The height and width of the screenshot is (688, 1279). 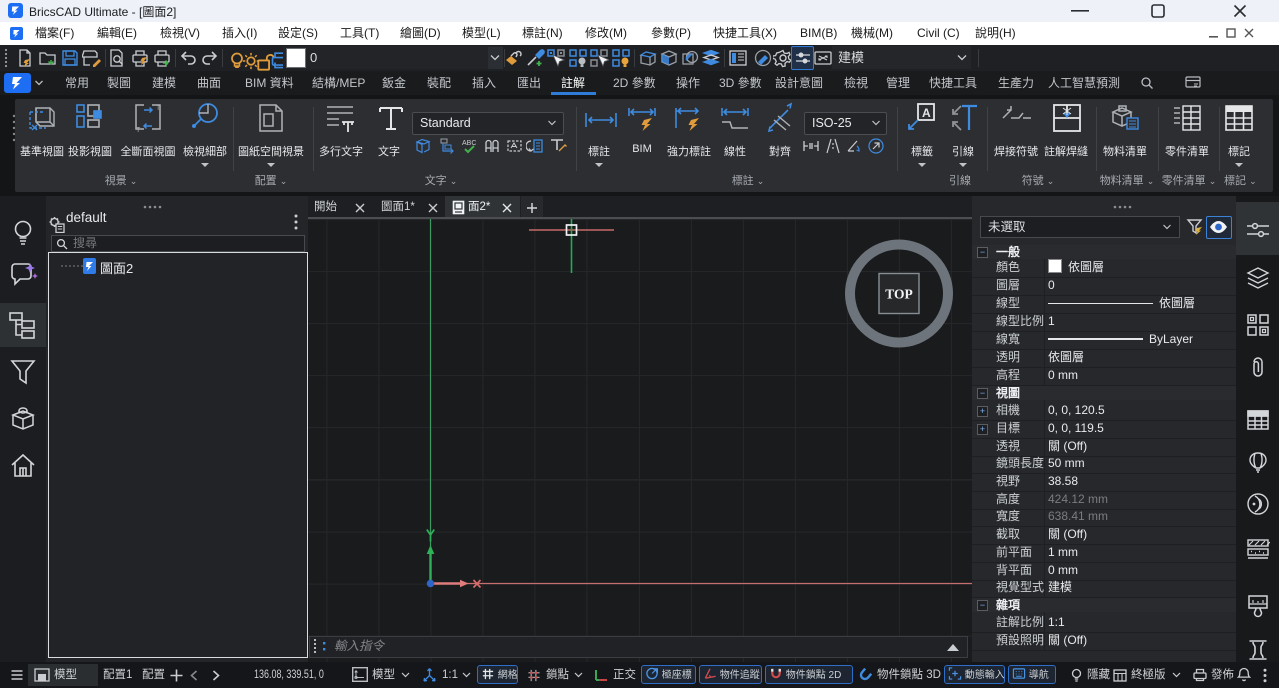 What do you see at coordinates (469, 143) in the screenshot?
I see `svg-text: ABC` at bounding box center [469, 143].